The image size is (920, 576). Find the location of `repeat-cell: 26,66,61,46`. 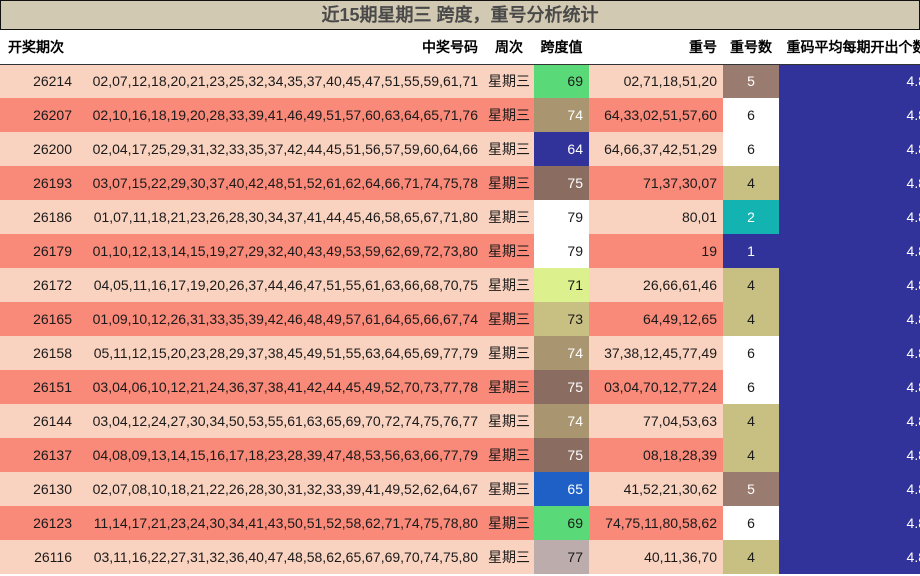

repeat-cell: 26,66,61,46 is located at coordinates (680, 285).